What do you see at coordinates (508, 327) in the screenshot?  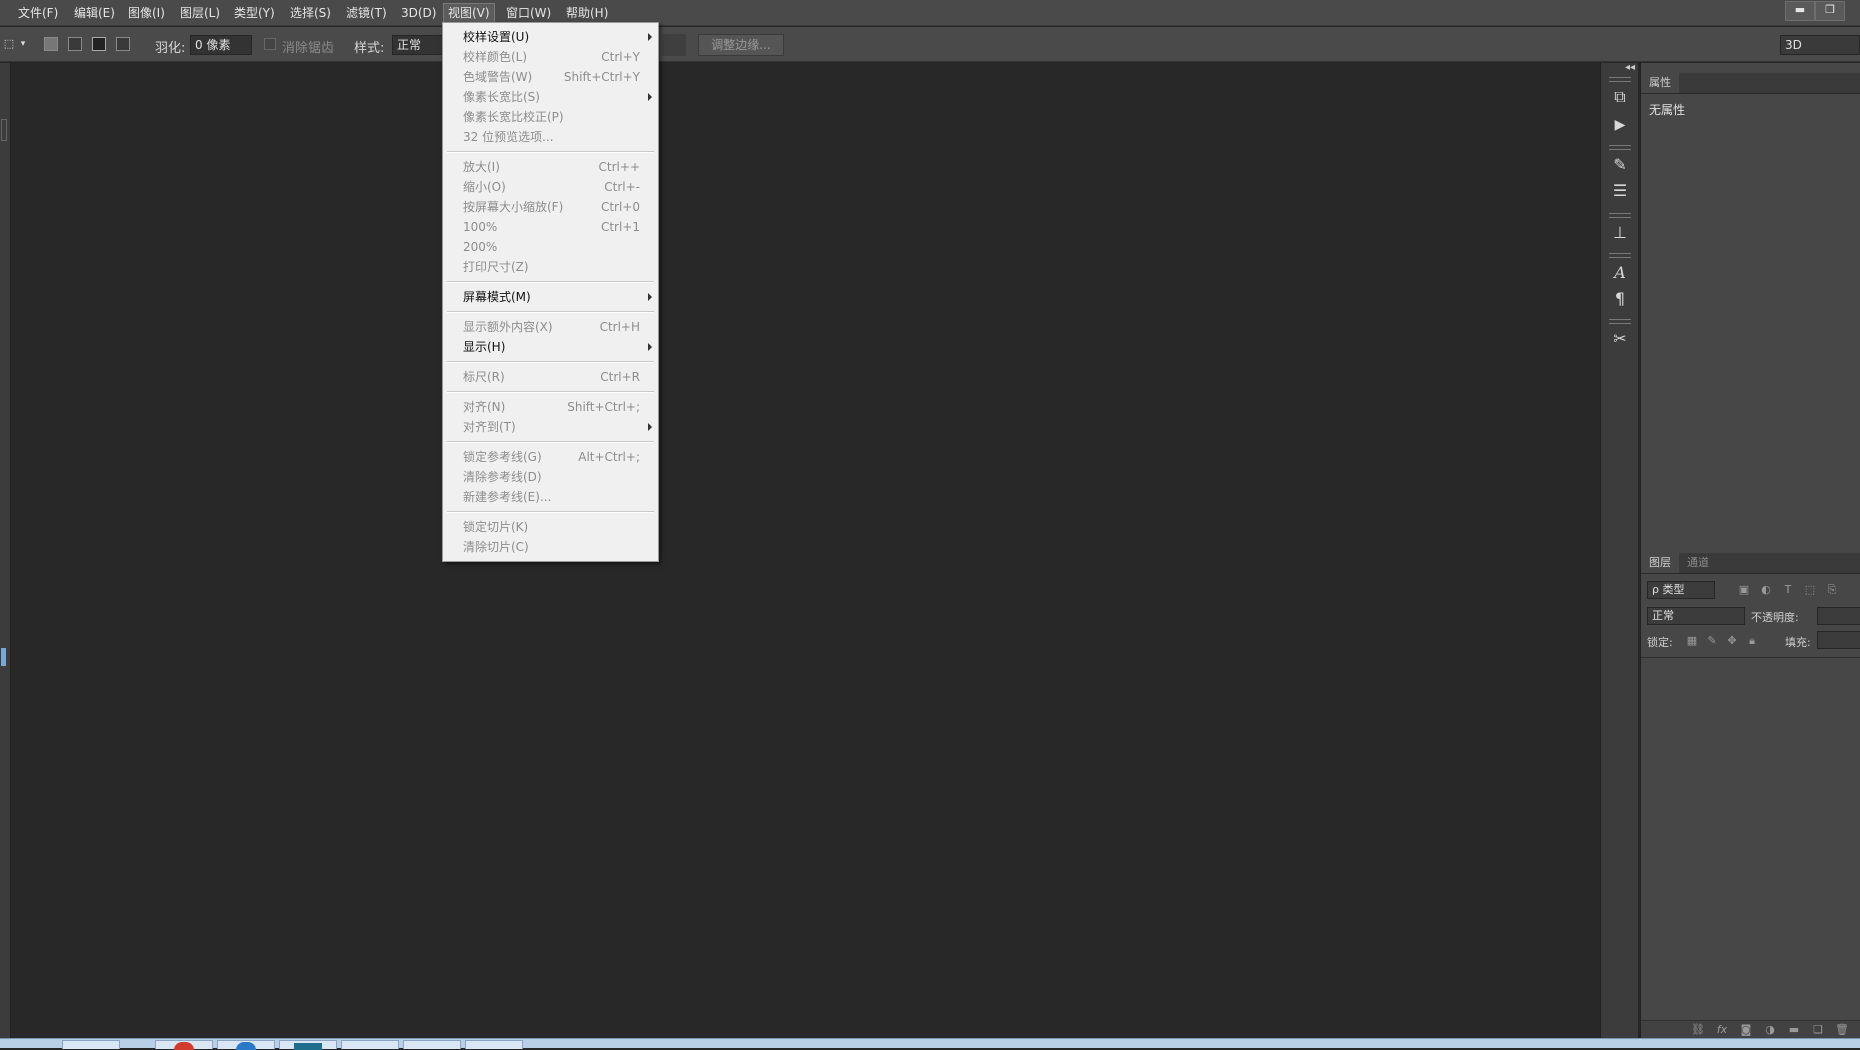 I see `view-menu-item-label: 显示额外内容(X)` at bounding box center [508, 327].